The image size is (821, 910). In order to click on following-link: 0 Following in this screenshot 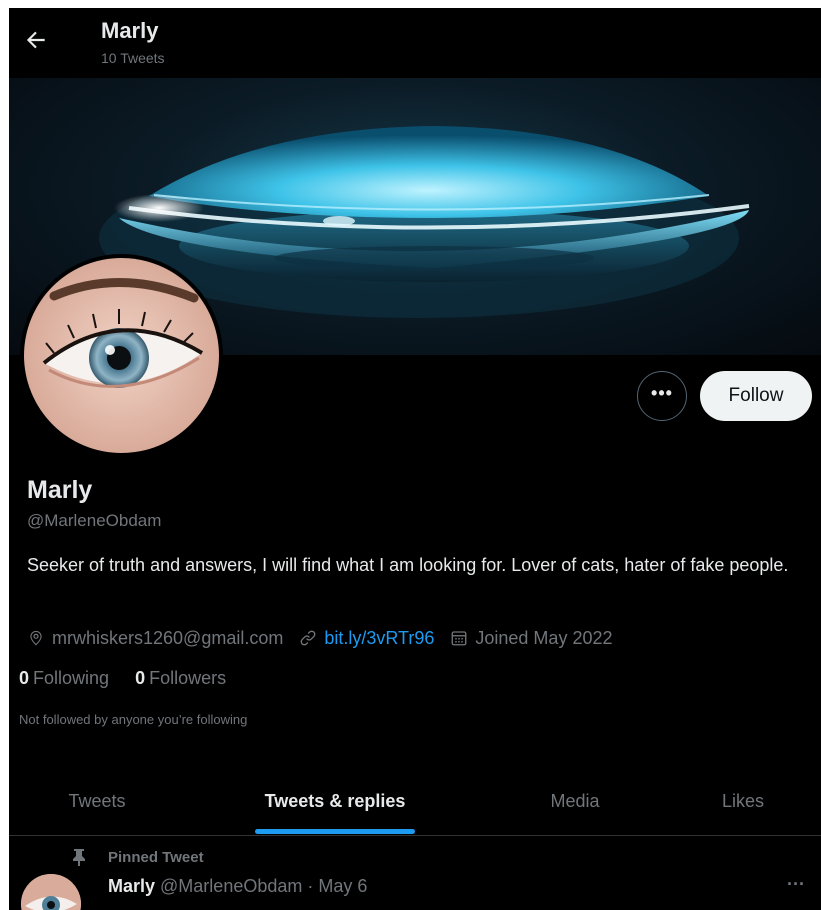, I will do `click(64, 678)`.